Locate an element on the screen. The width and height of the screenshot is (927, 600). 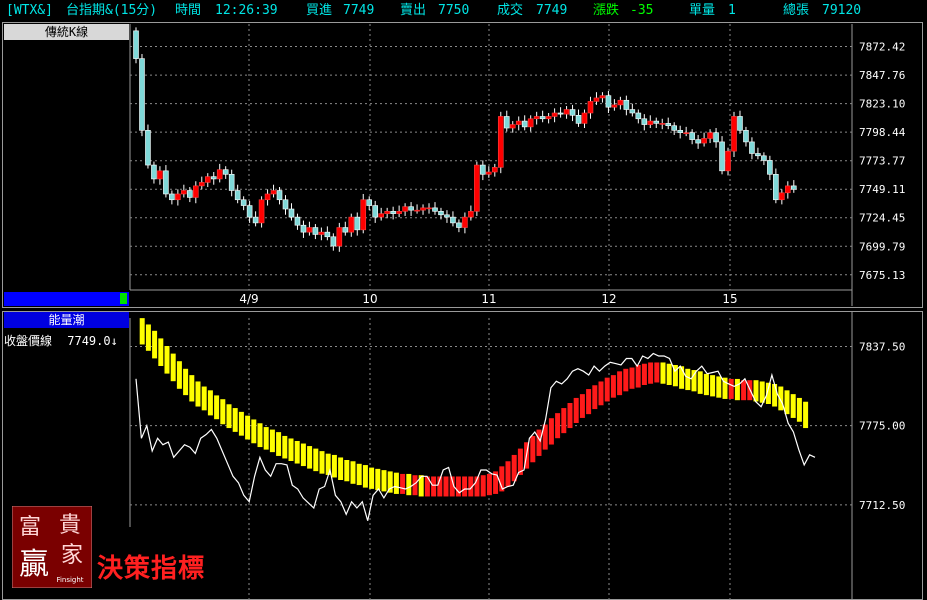
logo-char-3: 贏 is located at coordinates (34, 564).